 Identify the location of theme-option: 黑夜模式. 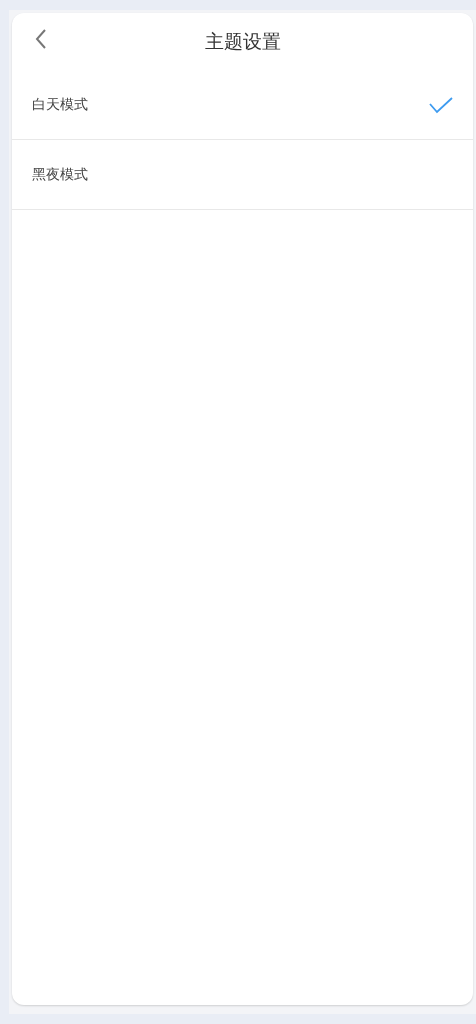
(242, 175).